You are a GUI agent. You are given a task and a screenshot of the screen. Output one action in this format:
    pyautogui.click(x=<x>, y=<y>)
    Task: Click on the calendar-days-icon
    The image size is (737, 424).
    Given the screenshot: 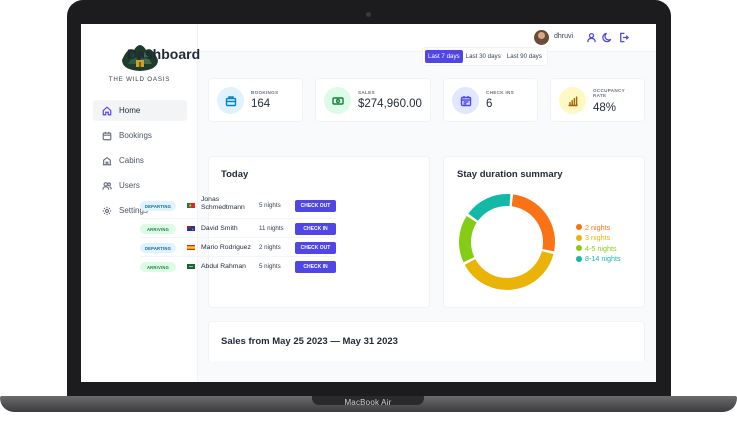 What is the action you would take?
    pyautogui.click(x=465, y=100)
    